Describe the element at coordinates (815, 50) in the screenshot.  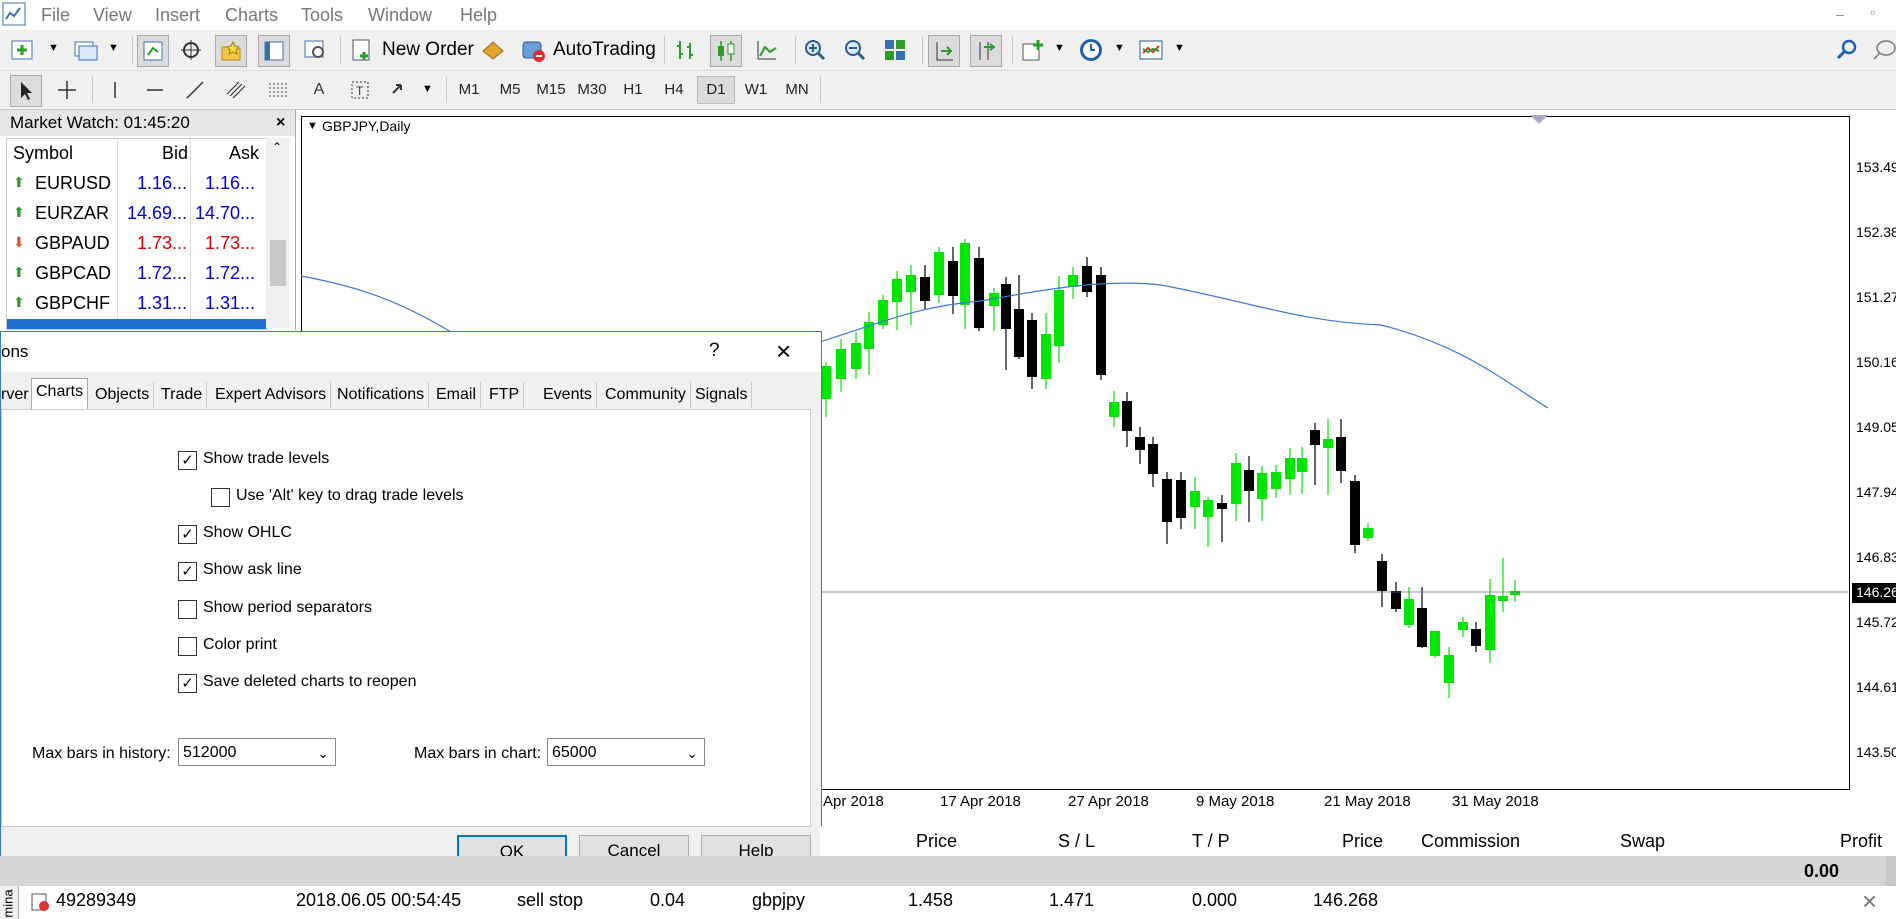
I see `zoom-in-icon` at that location.